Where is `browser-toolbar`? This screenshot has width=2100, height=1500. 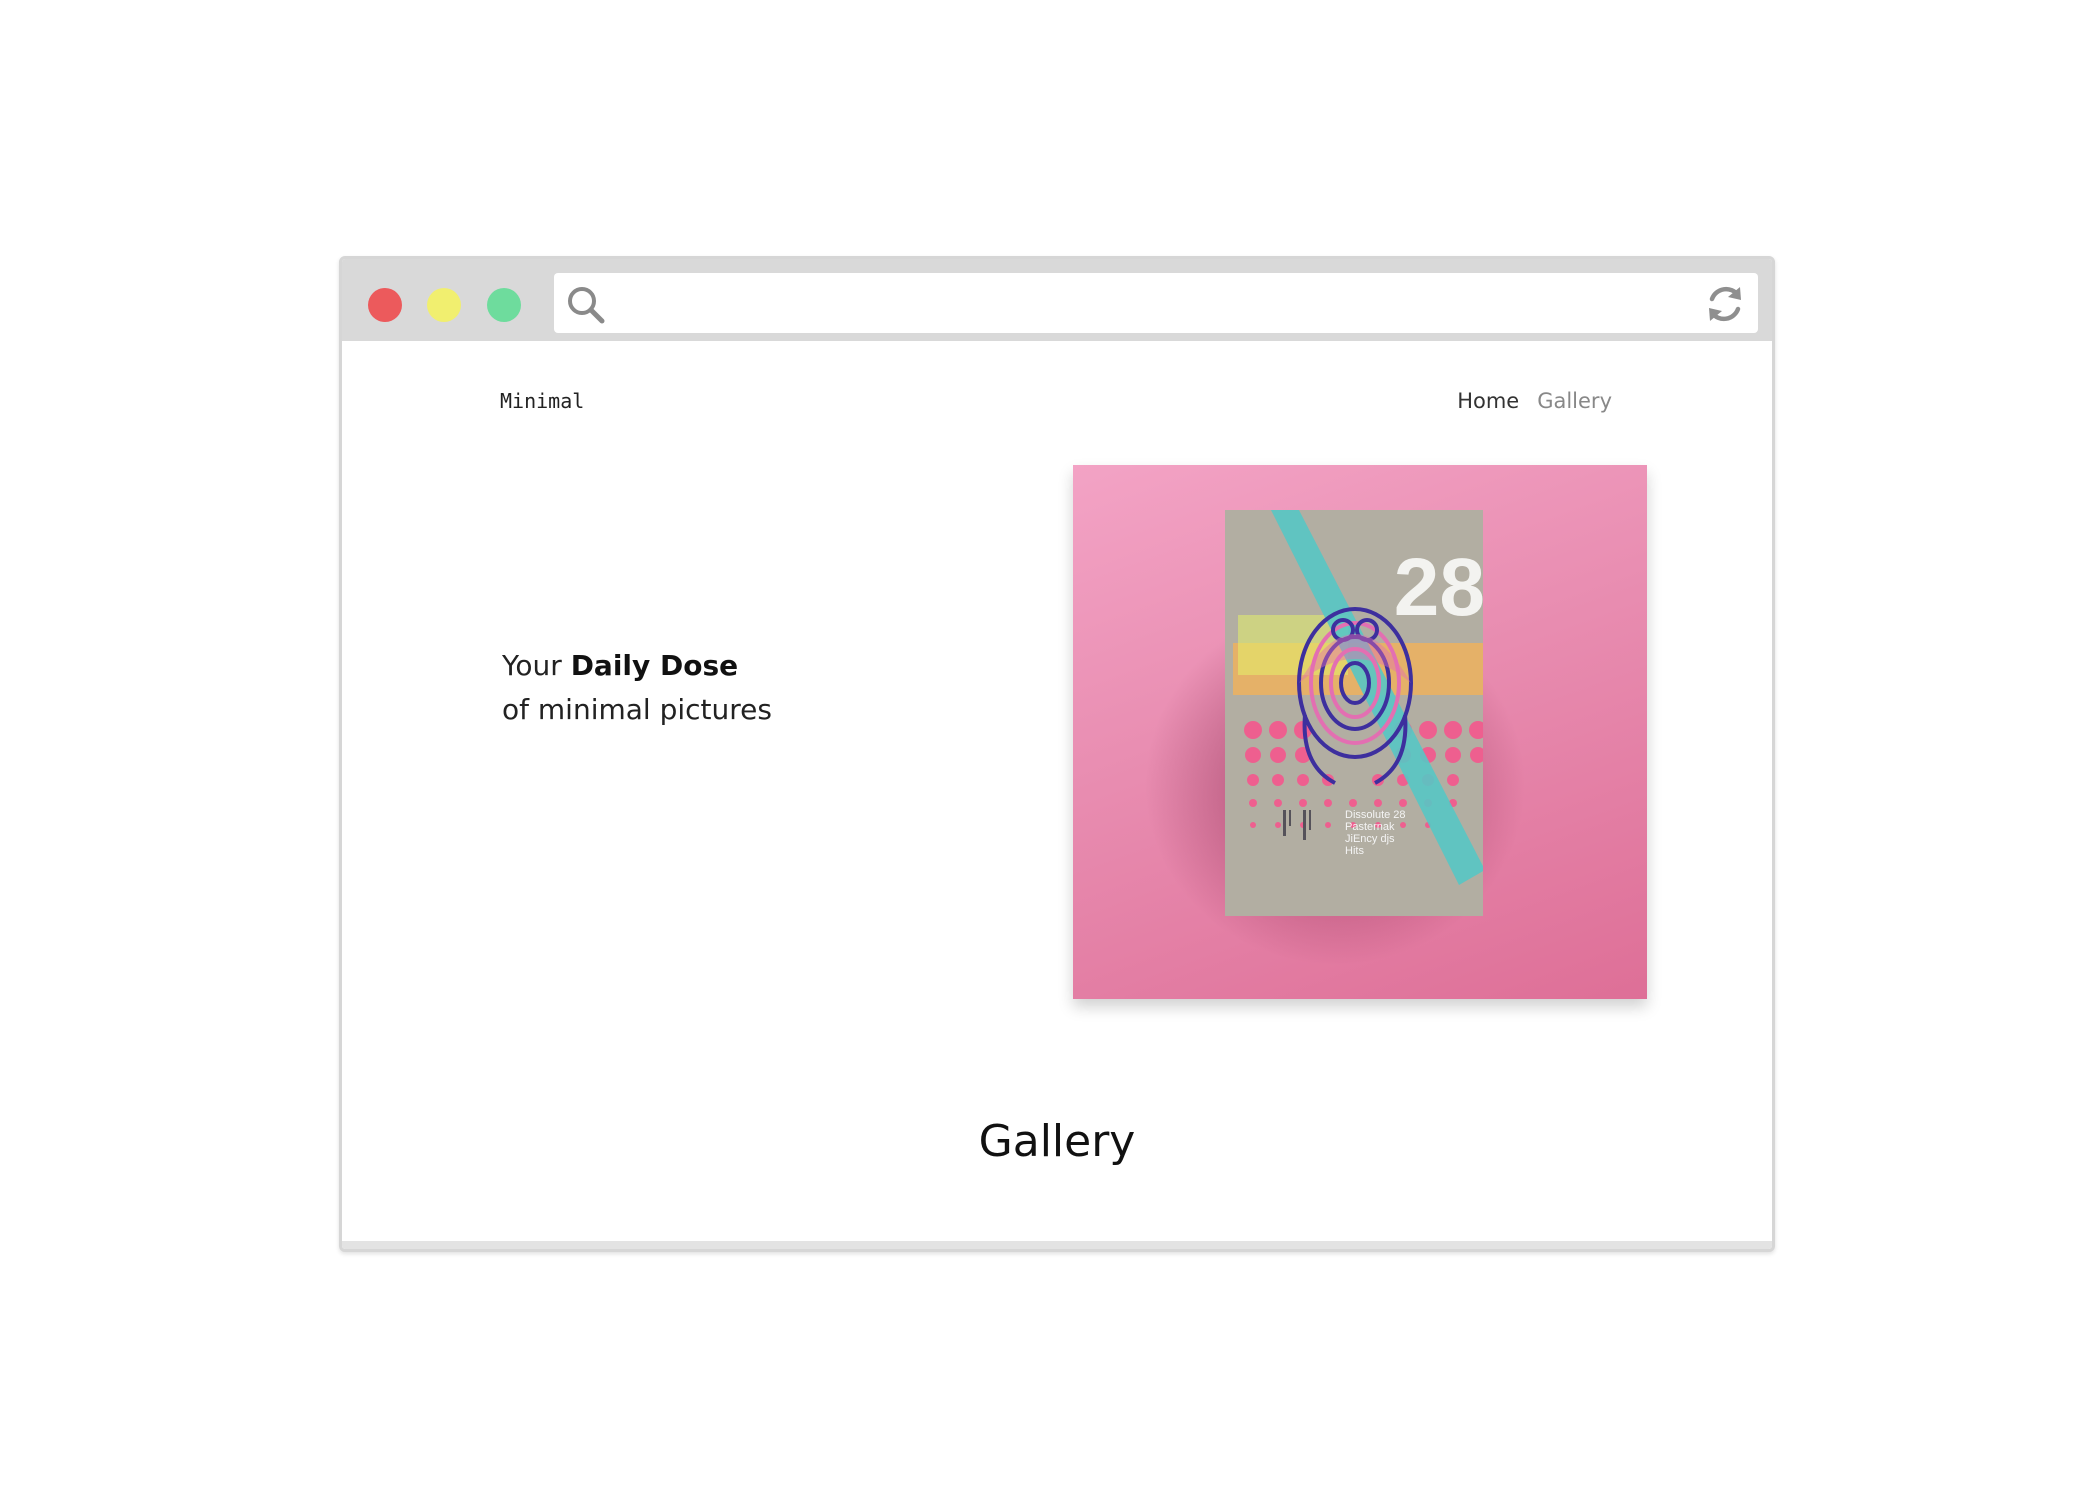
browser-toolbar is located at coordinates (1057, 300).